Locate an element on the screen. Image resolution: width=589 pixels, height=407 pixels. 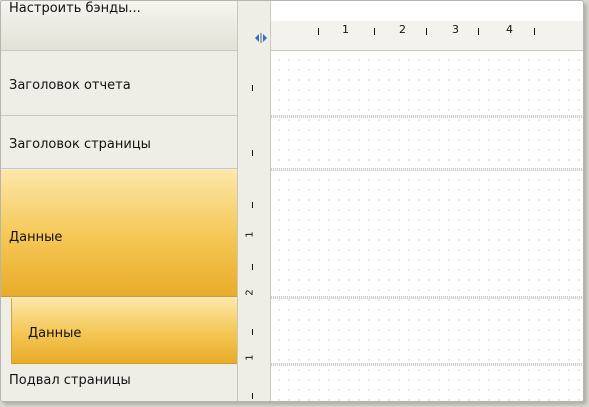
band-report-title: Заголовок отчета is located at coordinates (119, 83).